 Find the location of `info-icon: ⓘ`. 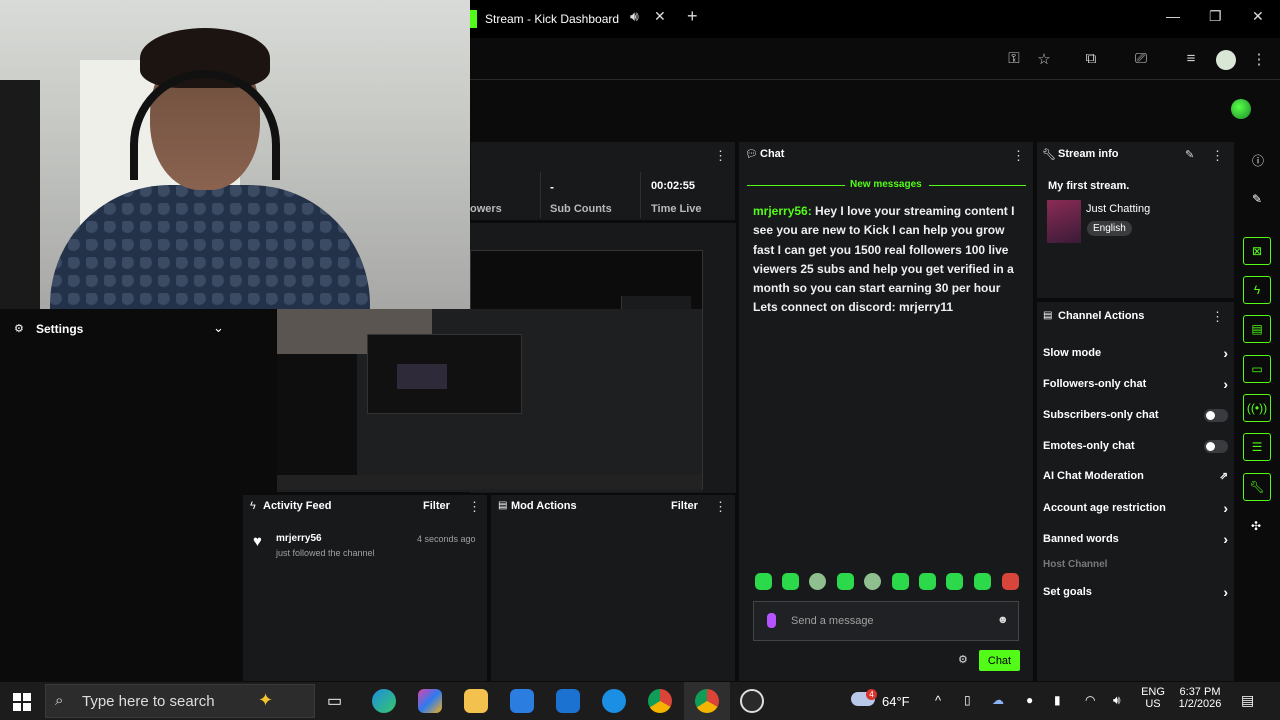

info-icon: ⓘ is located at coordinates (1258, 160).